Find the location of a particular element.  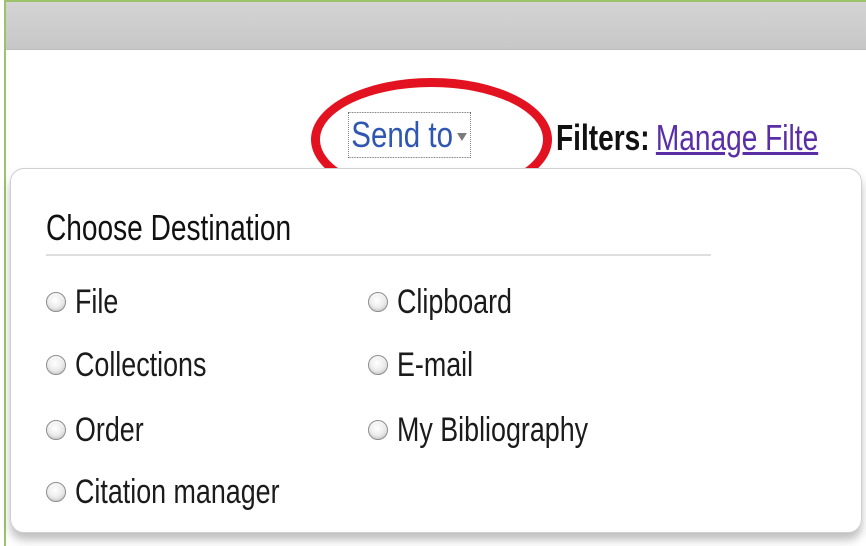

destination-label: Clipboard is located at coordinates (454, 302).